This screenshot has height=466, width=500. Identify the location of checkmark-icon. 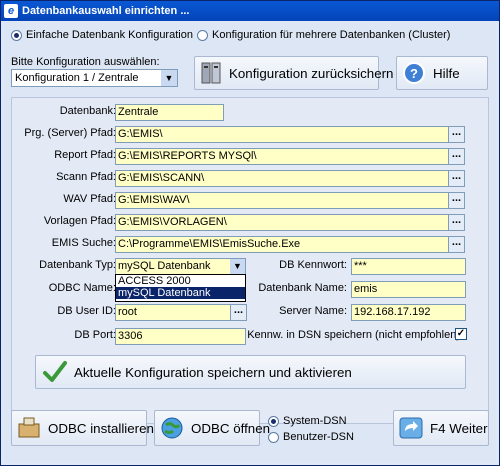
(55, 372).